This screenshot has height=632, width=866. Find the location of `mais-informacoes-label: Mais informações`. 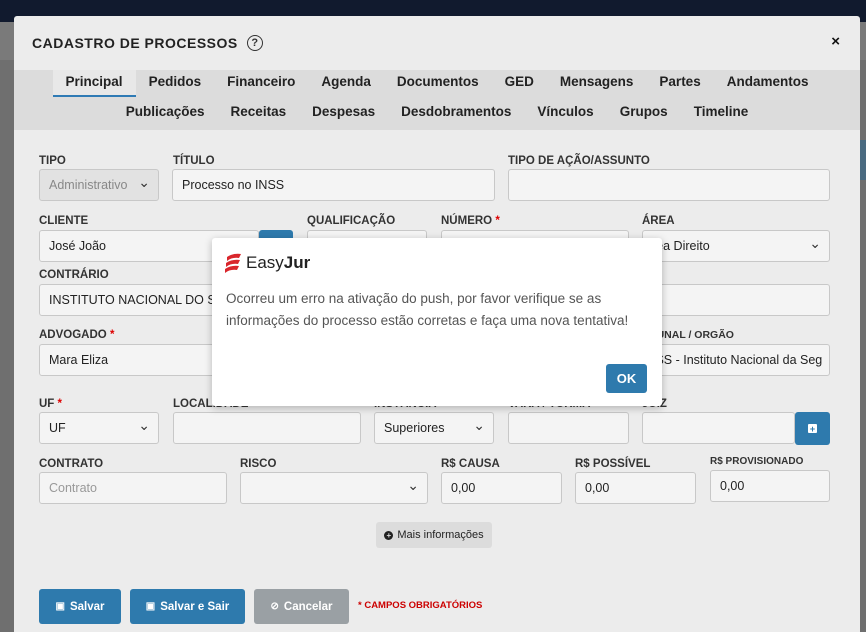

mais-informacoes-label: Mais informações is located at coordinates (440, 535).